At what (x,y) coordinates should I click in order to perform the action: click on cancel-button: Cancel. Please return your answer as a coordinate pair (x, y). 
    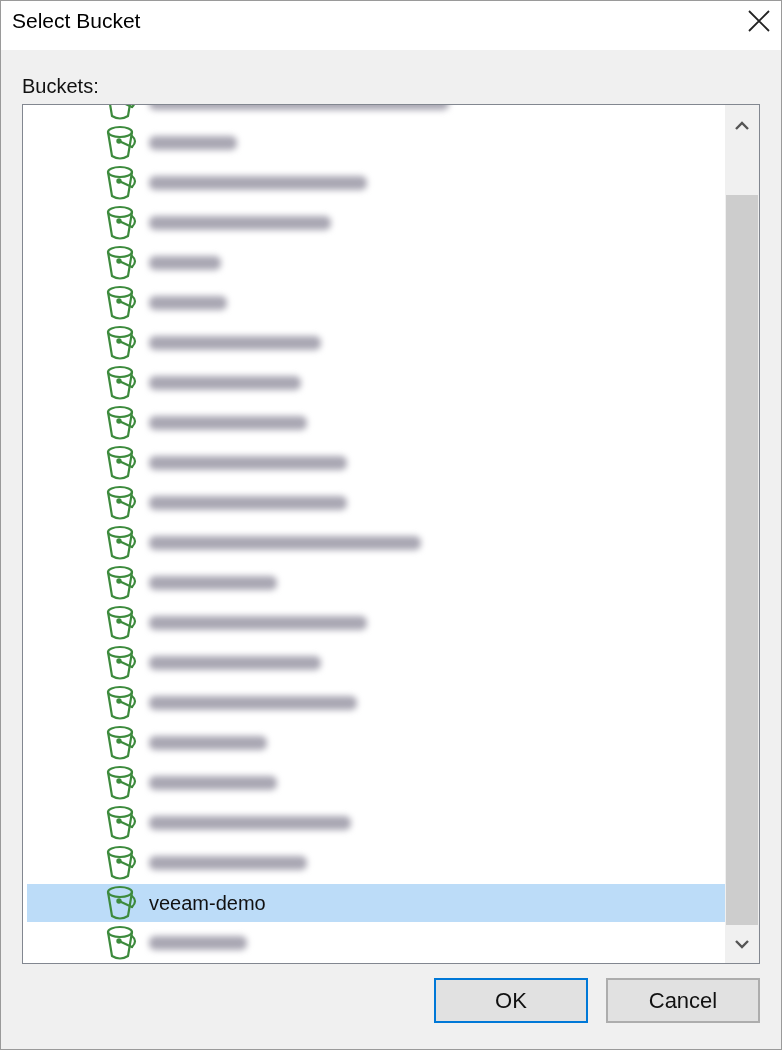
    Looking at the image, I should click on (683, 1000).